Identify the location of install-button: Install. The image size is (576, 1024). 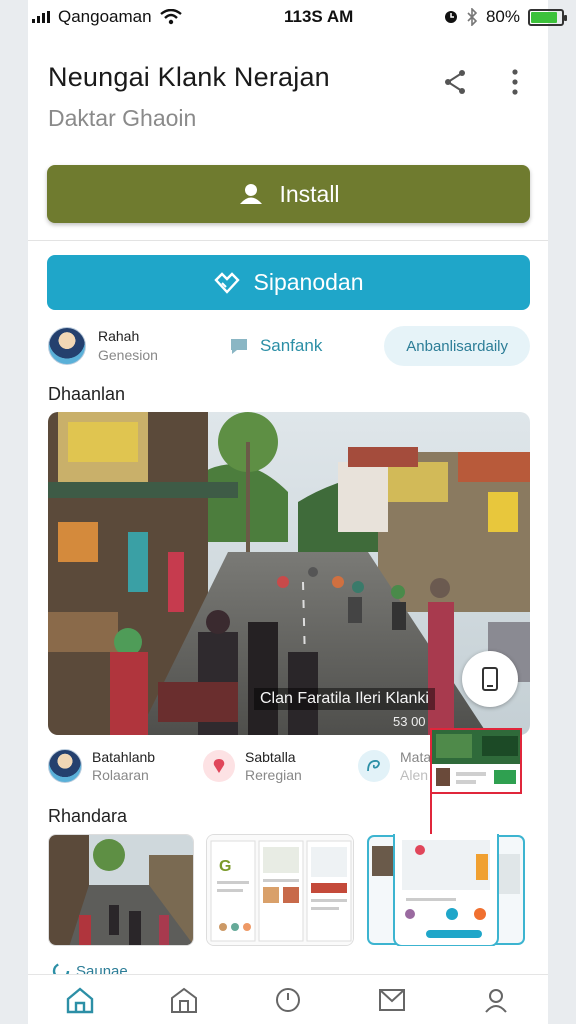
(288, 194).